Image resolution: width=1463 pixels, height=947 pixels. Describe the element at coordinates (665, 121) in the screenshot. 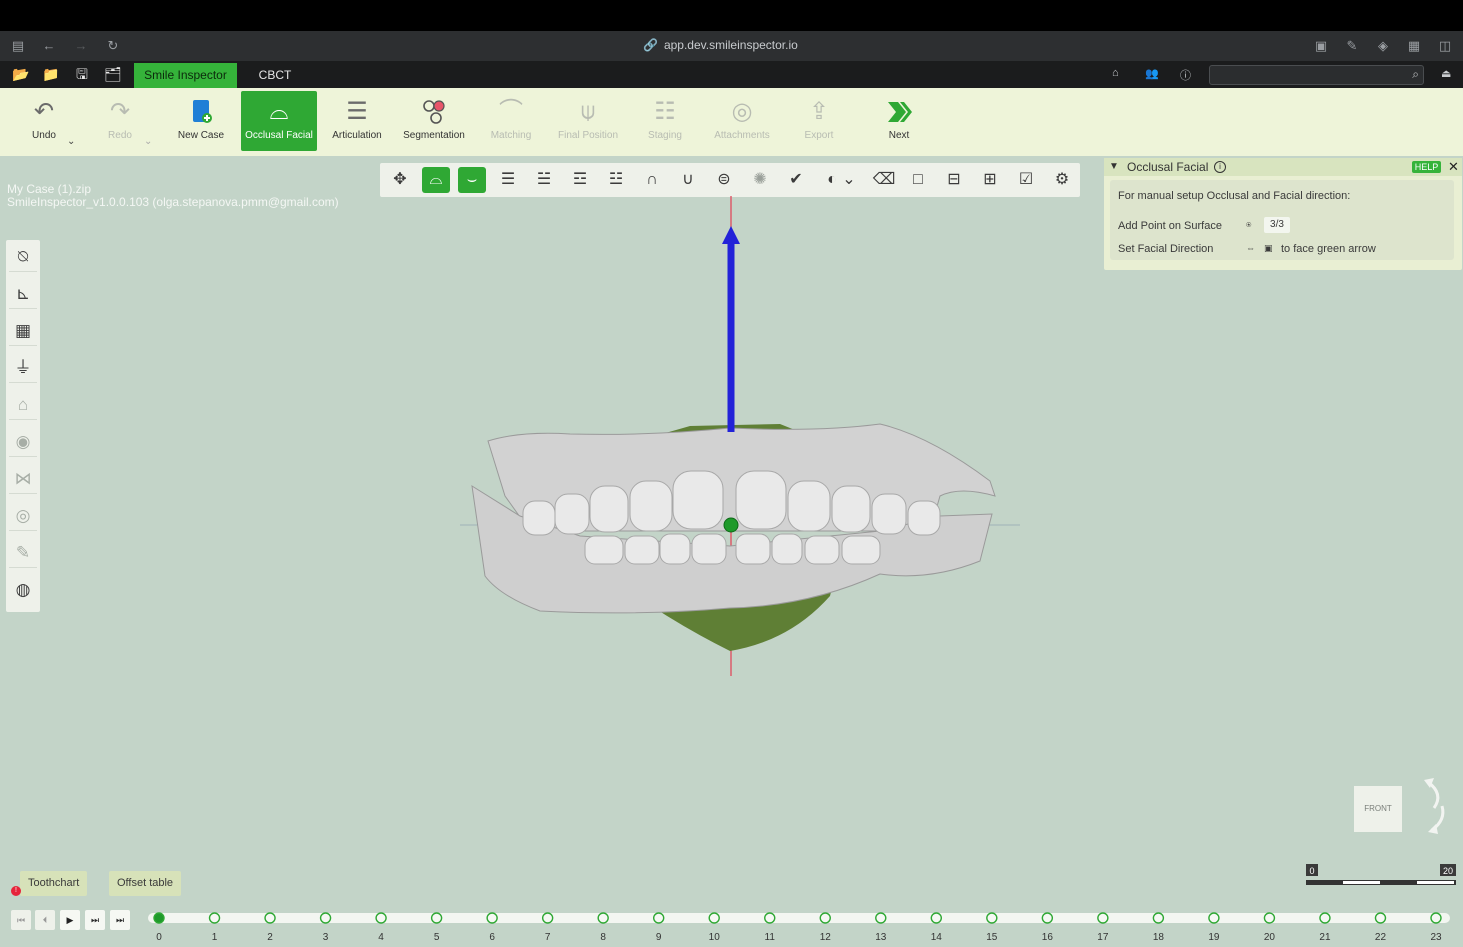

I see `staging-button: ☷ Staging` at that location.